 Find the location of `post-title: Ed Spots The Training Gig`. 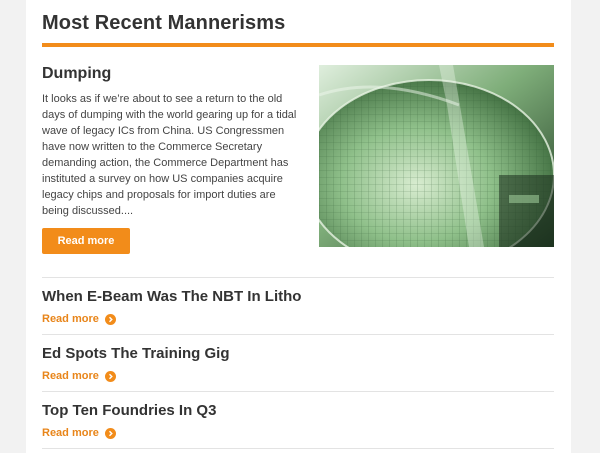

post-title: Ed Spots The Training Gig is located at coordinates (298, 354).